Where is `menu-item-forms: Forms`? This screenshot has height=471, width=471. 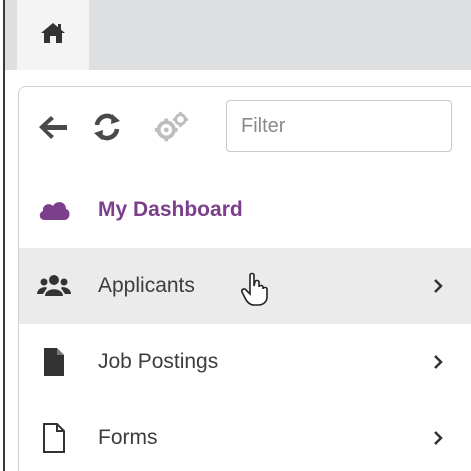
menu-item-forms: Forms is located at coordinates (245, 435).